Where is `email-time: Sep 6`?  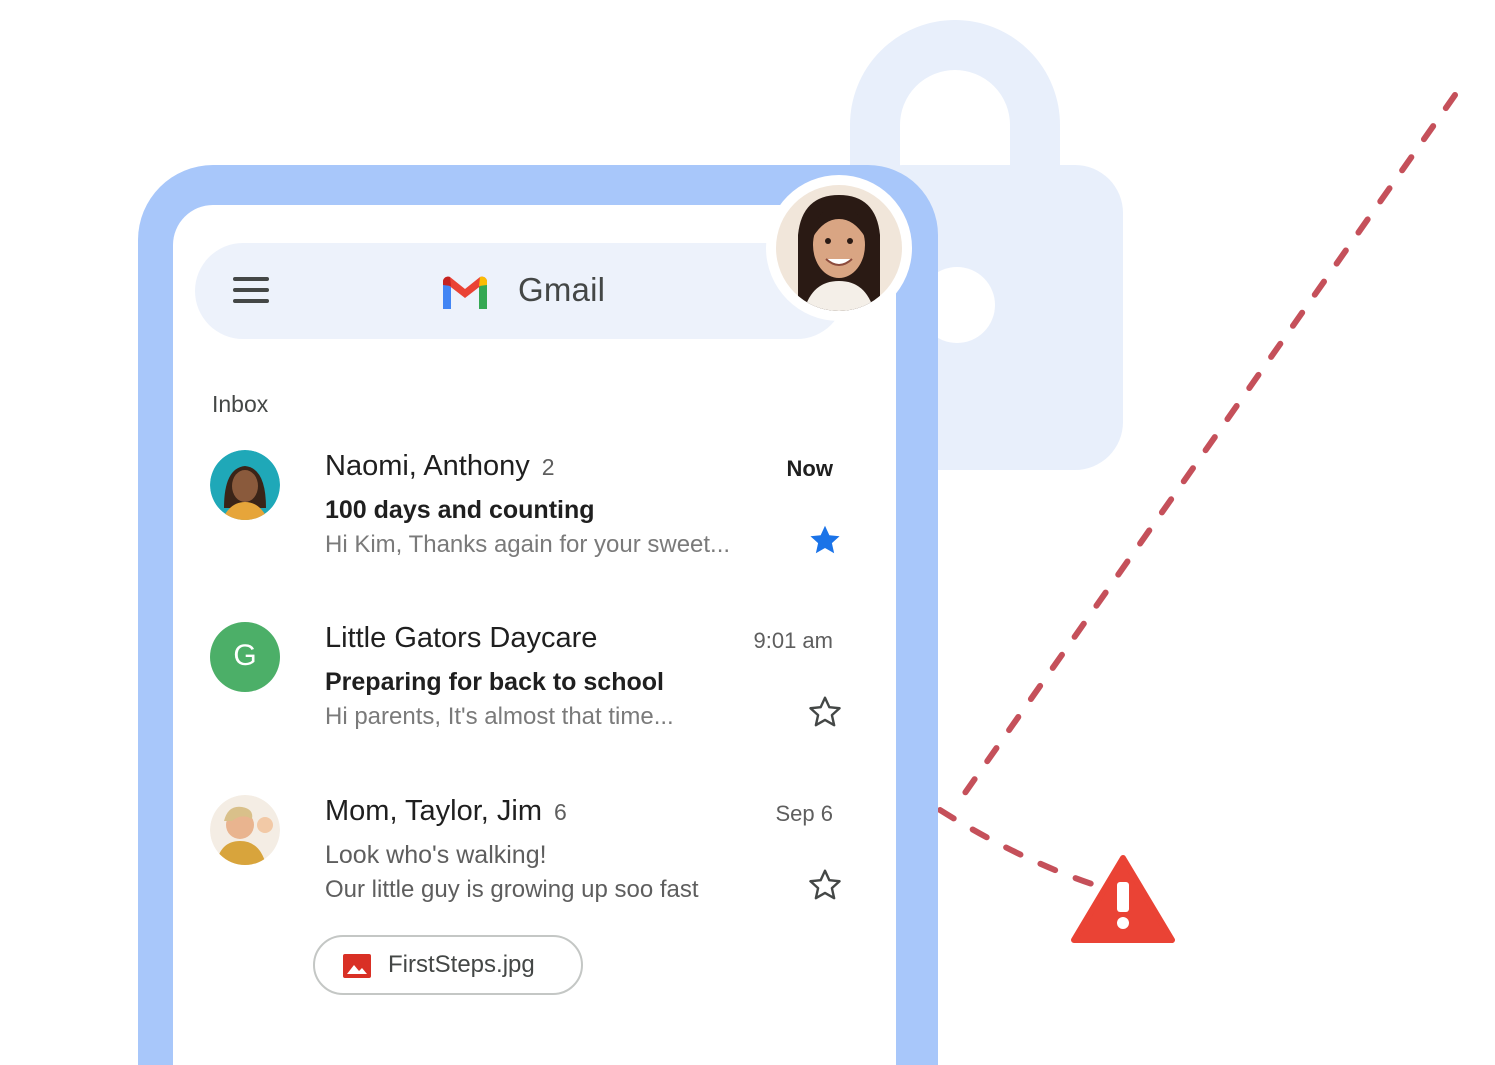 email-time: Sep 6 is located at coordinates (804, 813).